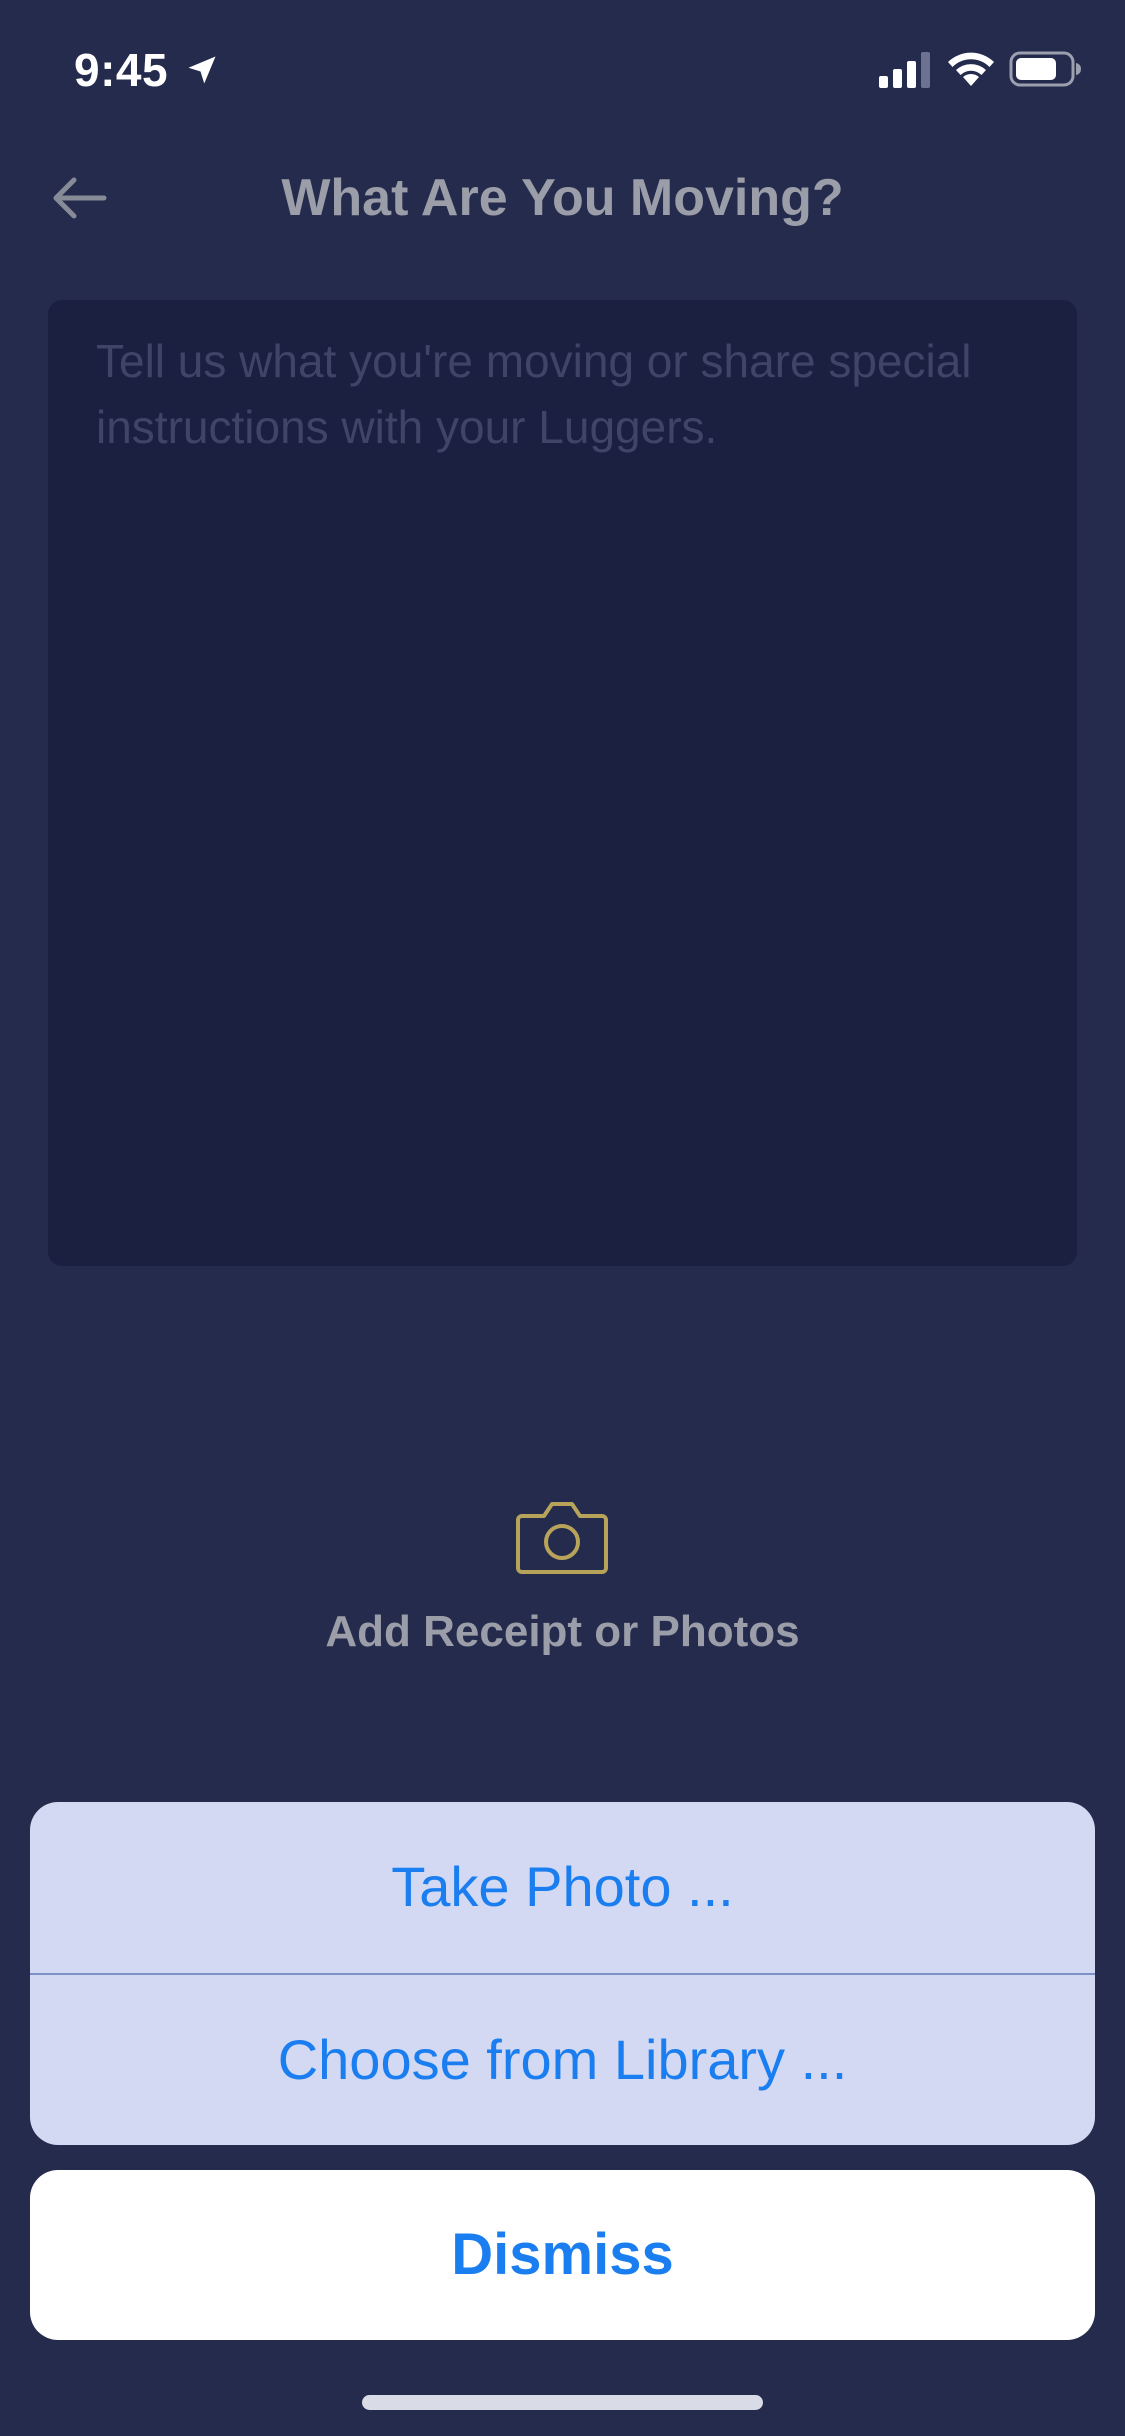 The height and width of the screenshot is (2436, 1125). I want to click on location-arrow-icon, so click(202, 70).